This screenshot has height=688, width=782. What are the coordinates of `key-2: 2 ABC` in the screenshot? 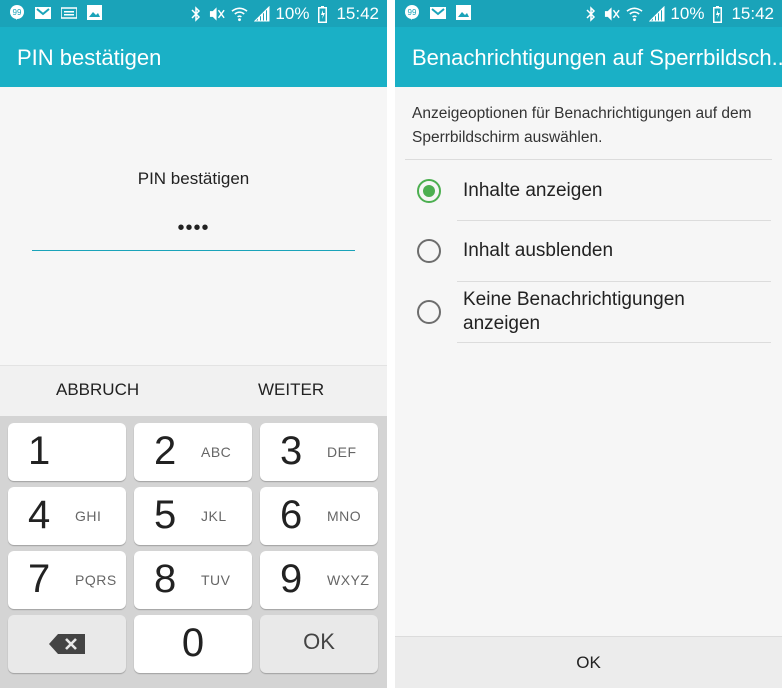 It's located at (193, 452).